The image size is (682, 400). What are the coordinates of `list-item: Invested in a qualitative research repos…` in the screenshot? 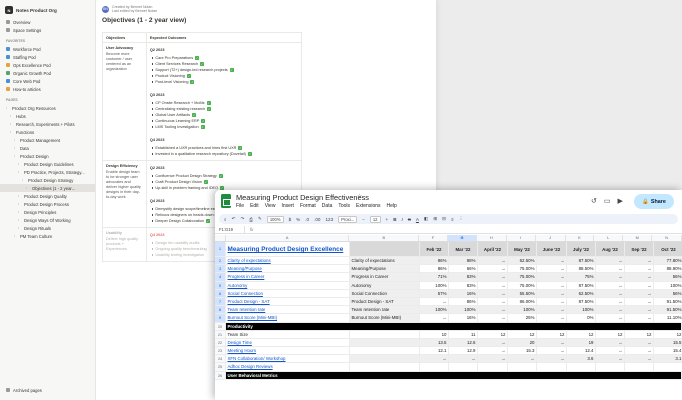 It's located at (224, 154).